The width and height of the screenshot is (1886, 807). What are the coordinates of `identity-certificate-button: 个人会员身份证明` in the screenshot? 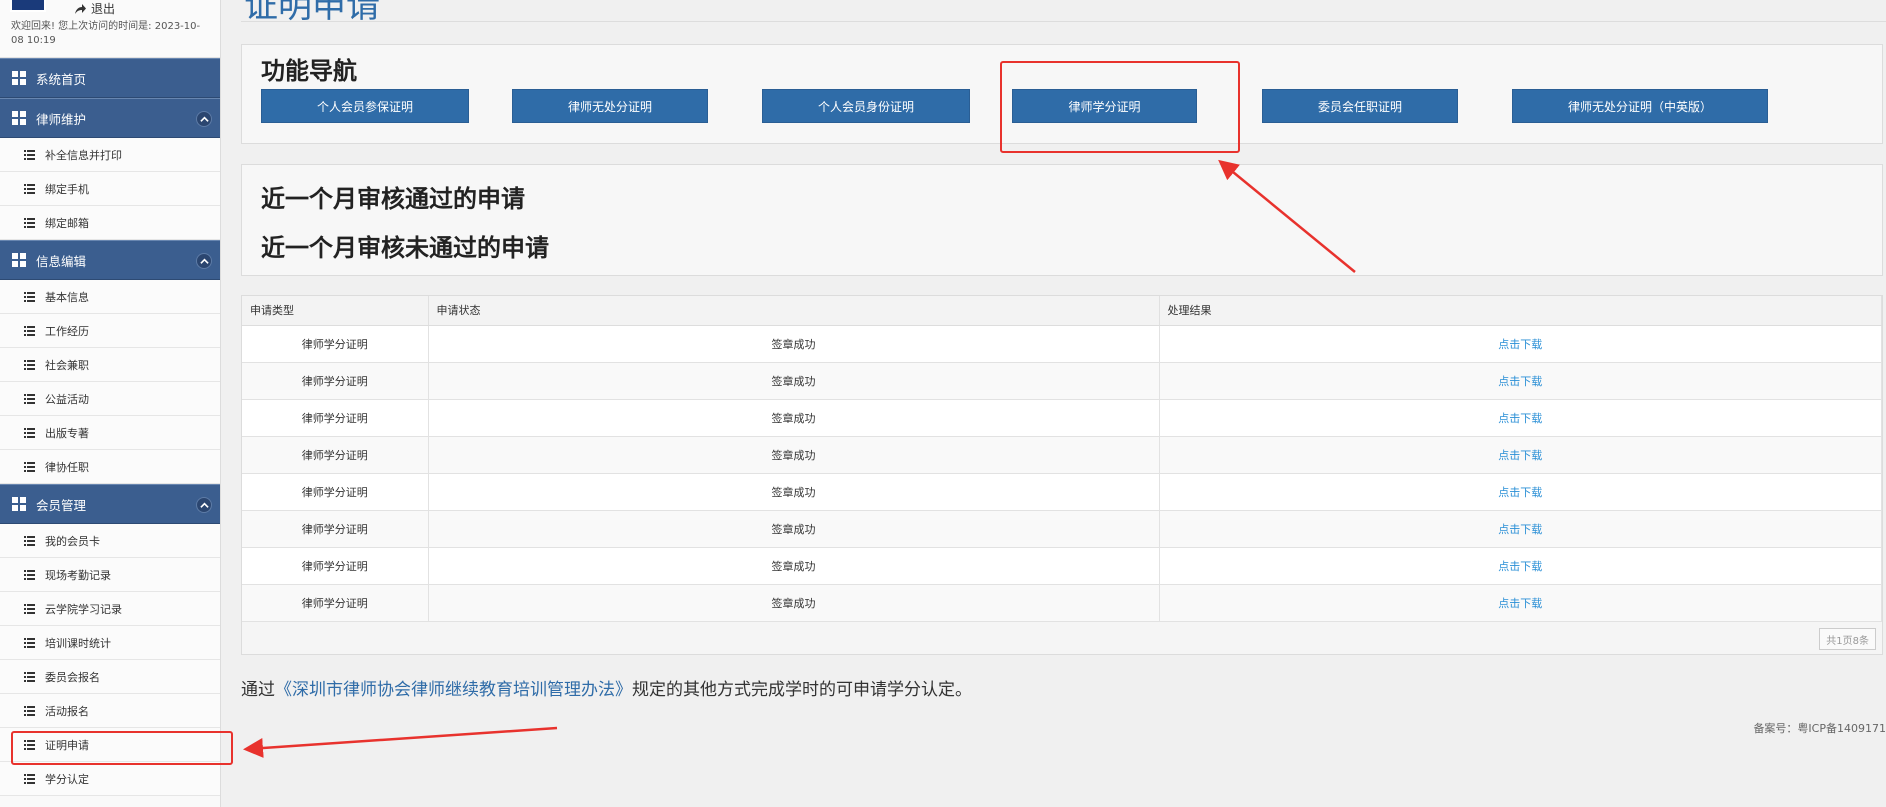 It's located at (866, 106).